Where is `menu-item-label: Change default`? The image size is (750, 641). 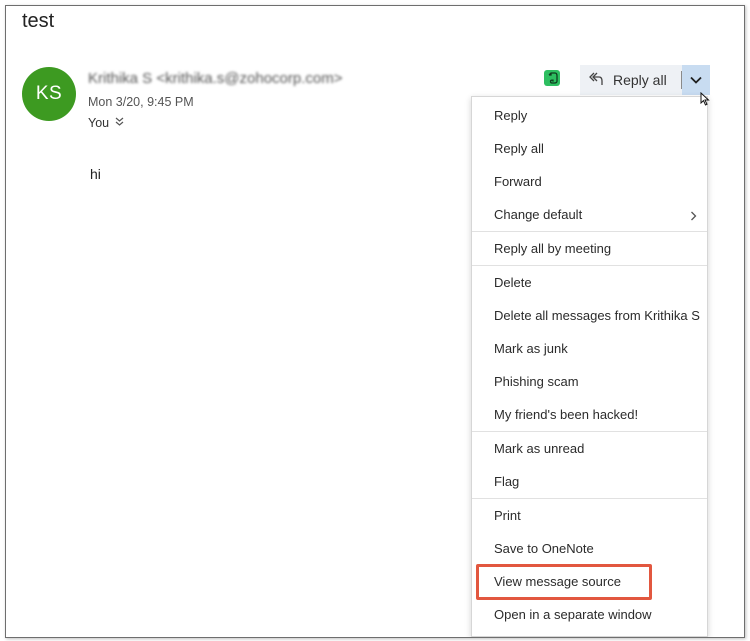 menu-item-label: Change default is located at coordinates (538, 214).